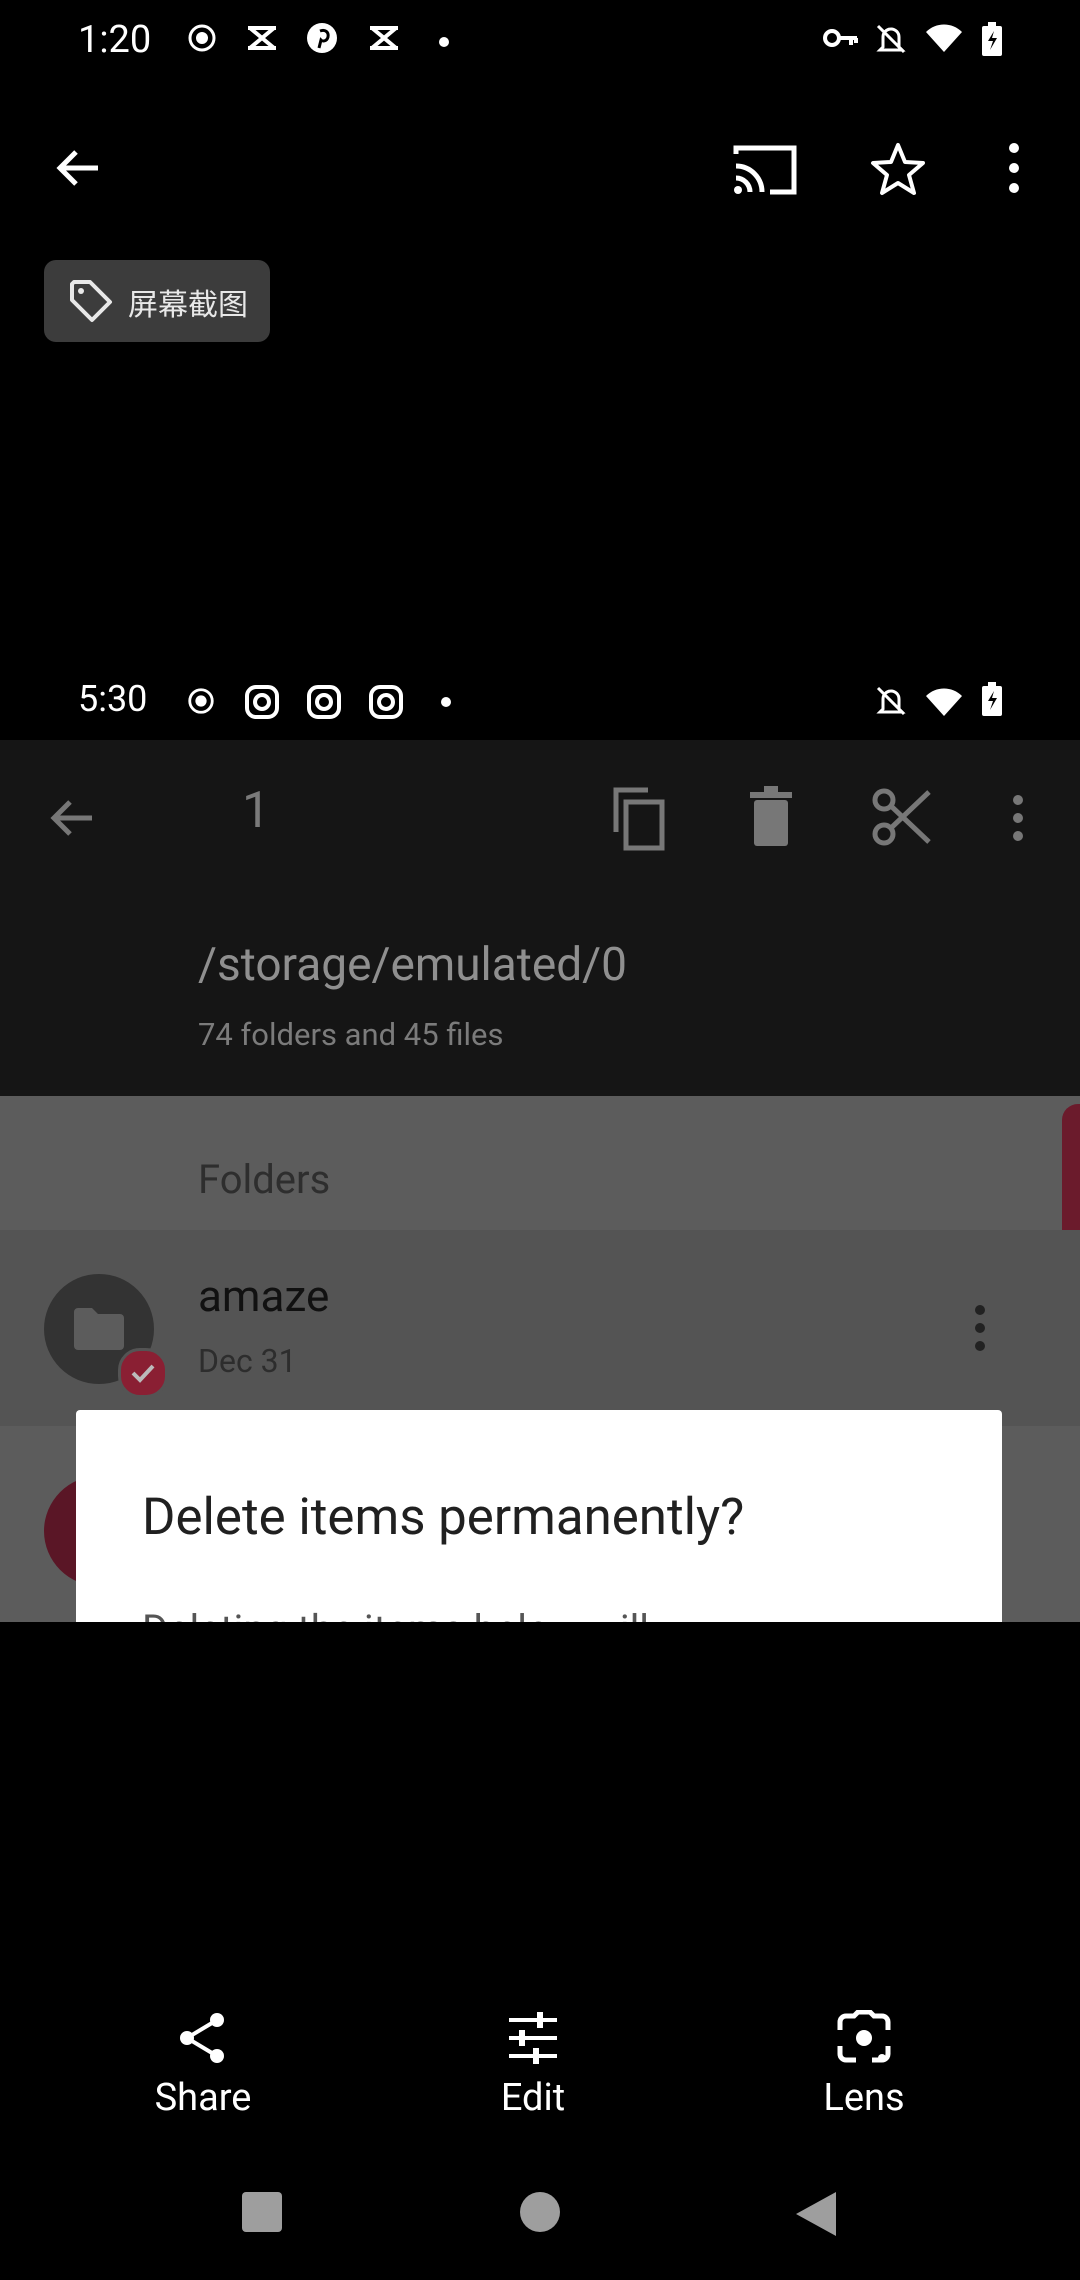  Describe the element at coordinates (412, 965) in the screenshot. I see `current-path: /storage/emulated/0` at that location.